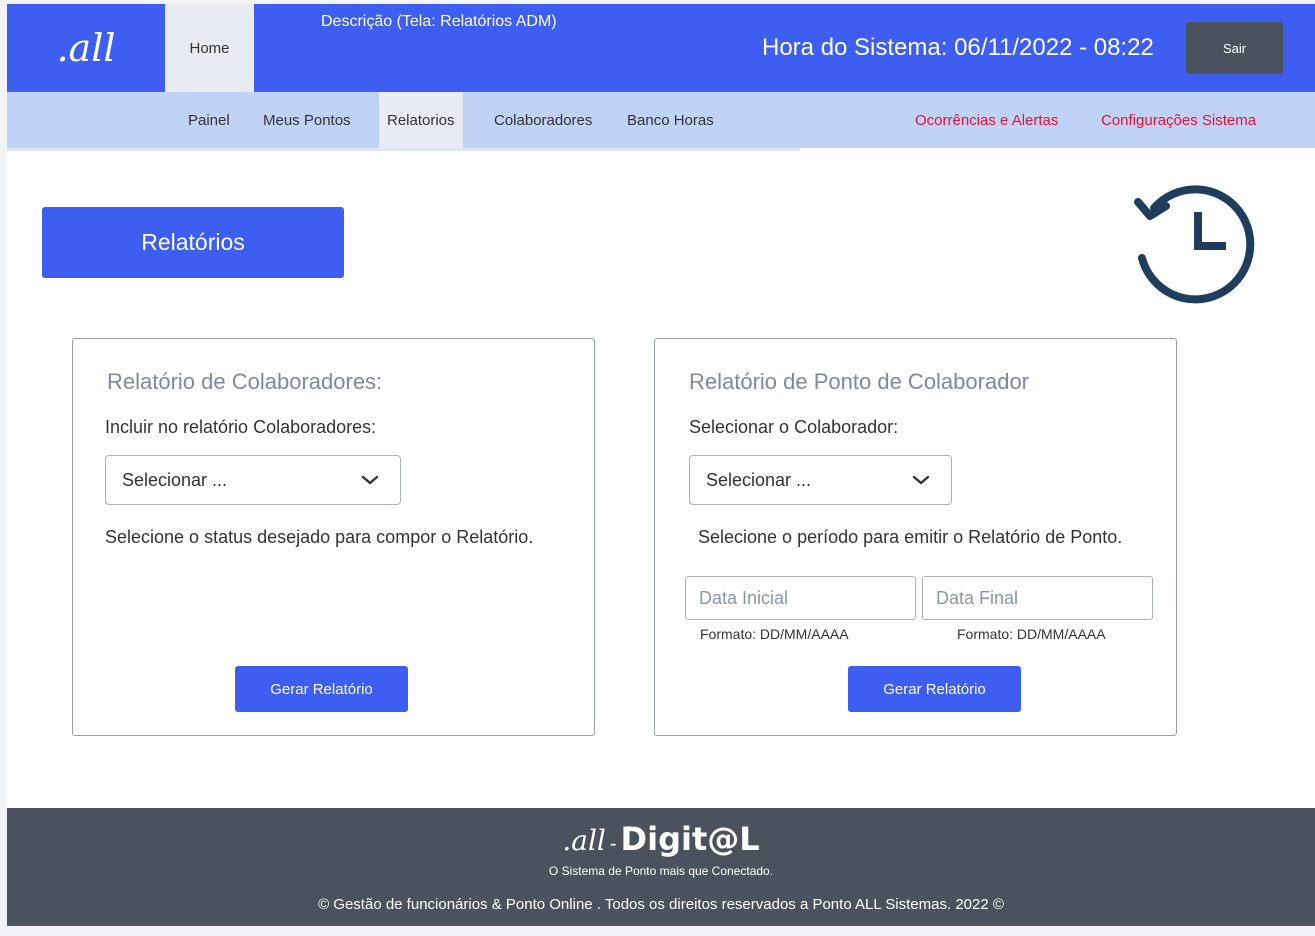 Image resolution: width=1315 pixels, height=936 pixels. What do you see at coordinates (307, 120) in the screenshot?
I see `nav-item-meus-pontos: Meus Pontos` at bounding box center [307, 120].